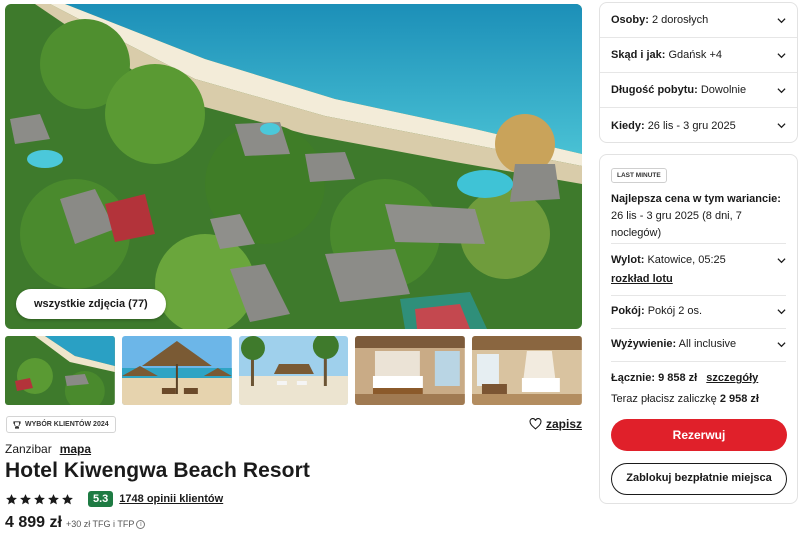 The image size is (800, 535). I want to click on star-rating, so click(39, 499).